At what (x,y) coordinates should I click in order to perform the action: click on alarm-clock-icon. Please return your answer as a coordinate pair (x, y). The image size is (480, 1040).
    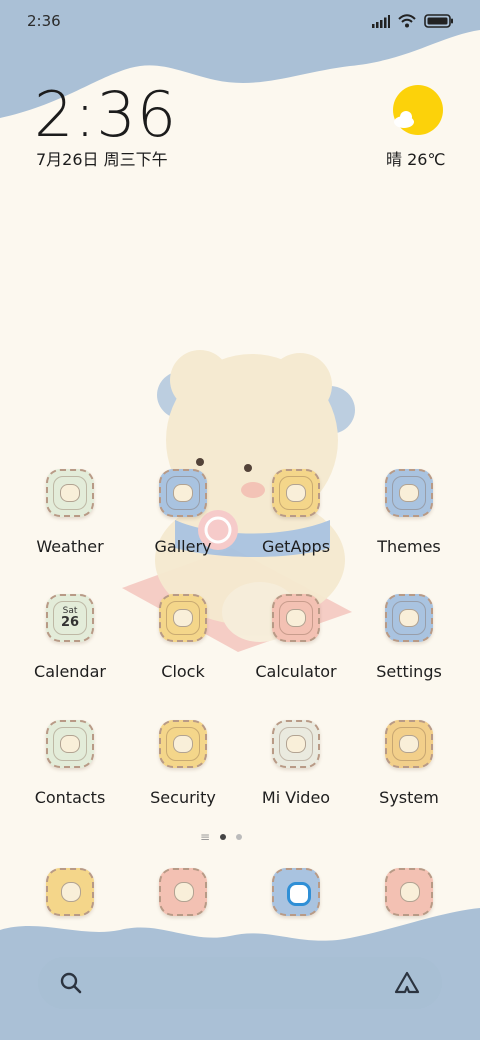
    Looking at the image, I should click on (183, 618).